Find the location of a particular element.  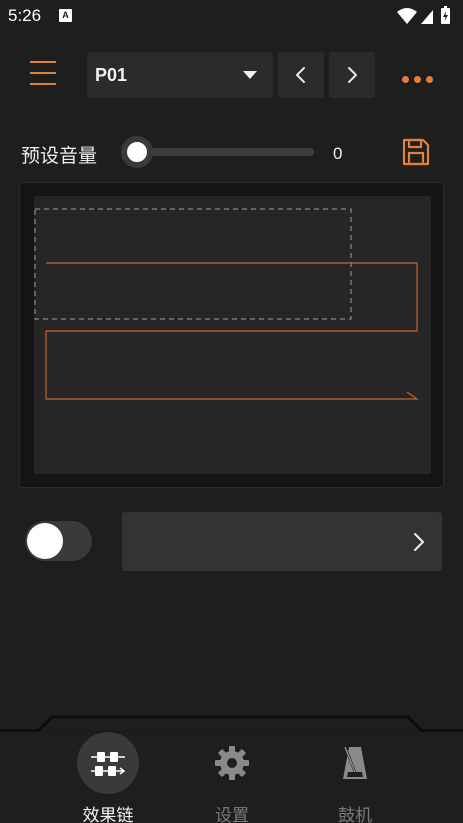

battery-charging-icon is located at coordinates (445, 15).